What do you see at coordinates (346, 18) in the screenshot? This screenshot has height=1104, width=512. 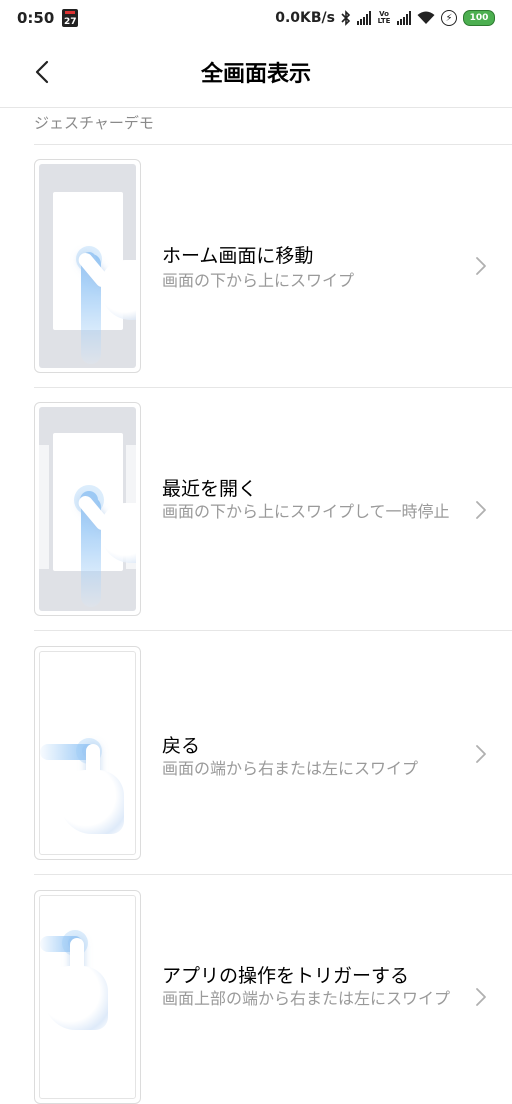 I see `bluetooth-icon` at bounding box center [346, 18].